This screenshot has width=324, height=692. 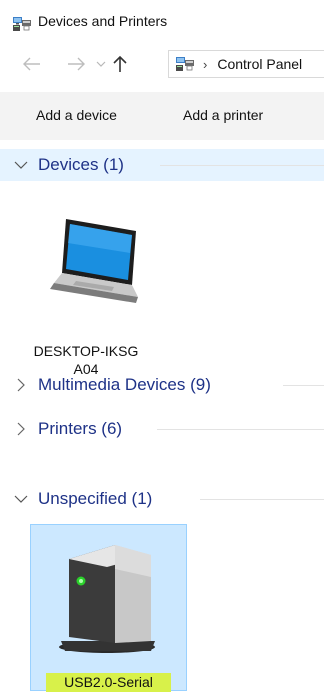 What do you see at coordinates (259, 64) in the screenshot?
I see `breadcrumb-control-panel: Control Panel` at bounding box center [259, 64].